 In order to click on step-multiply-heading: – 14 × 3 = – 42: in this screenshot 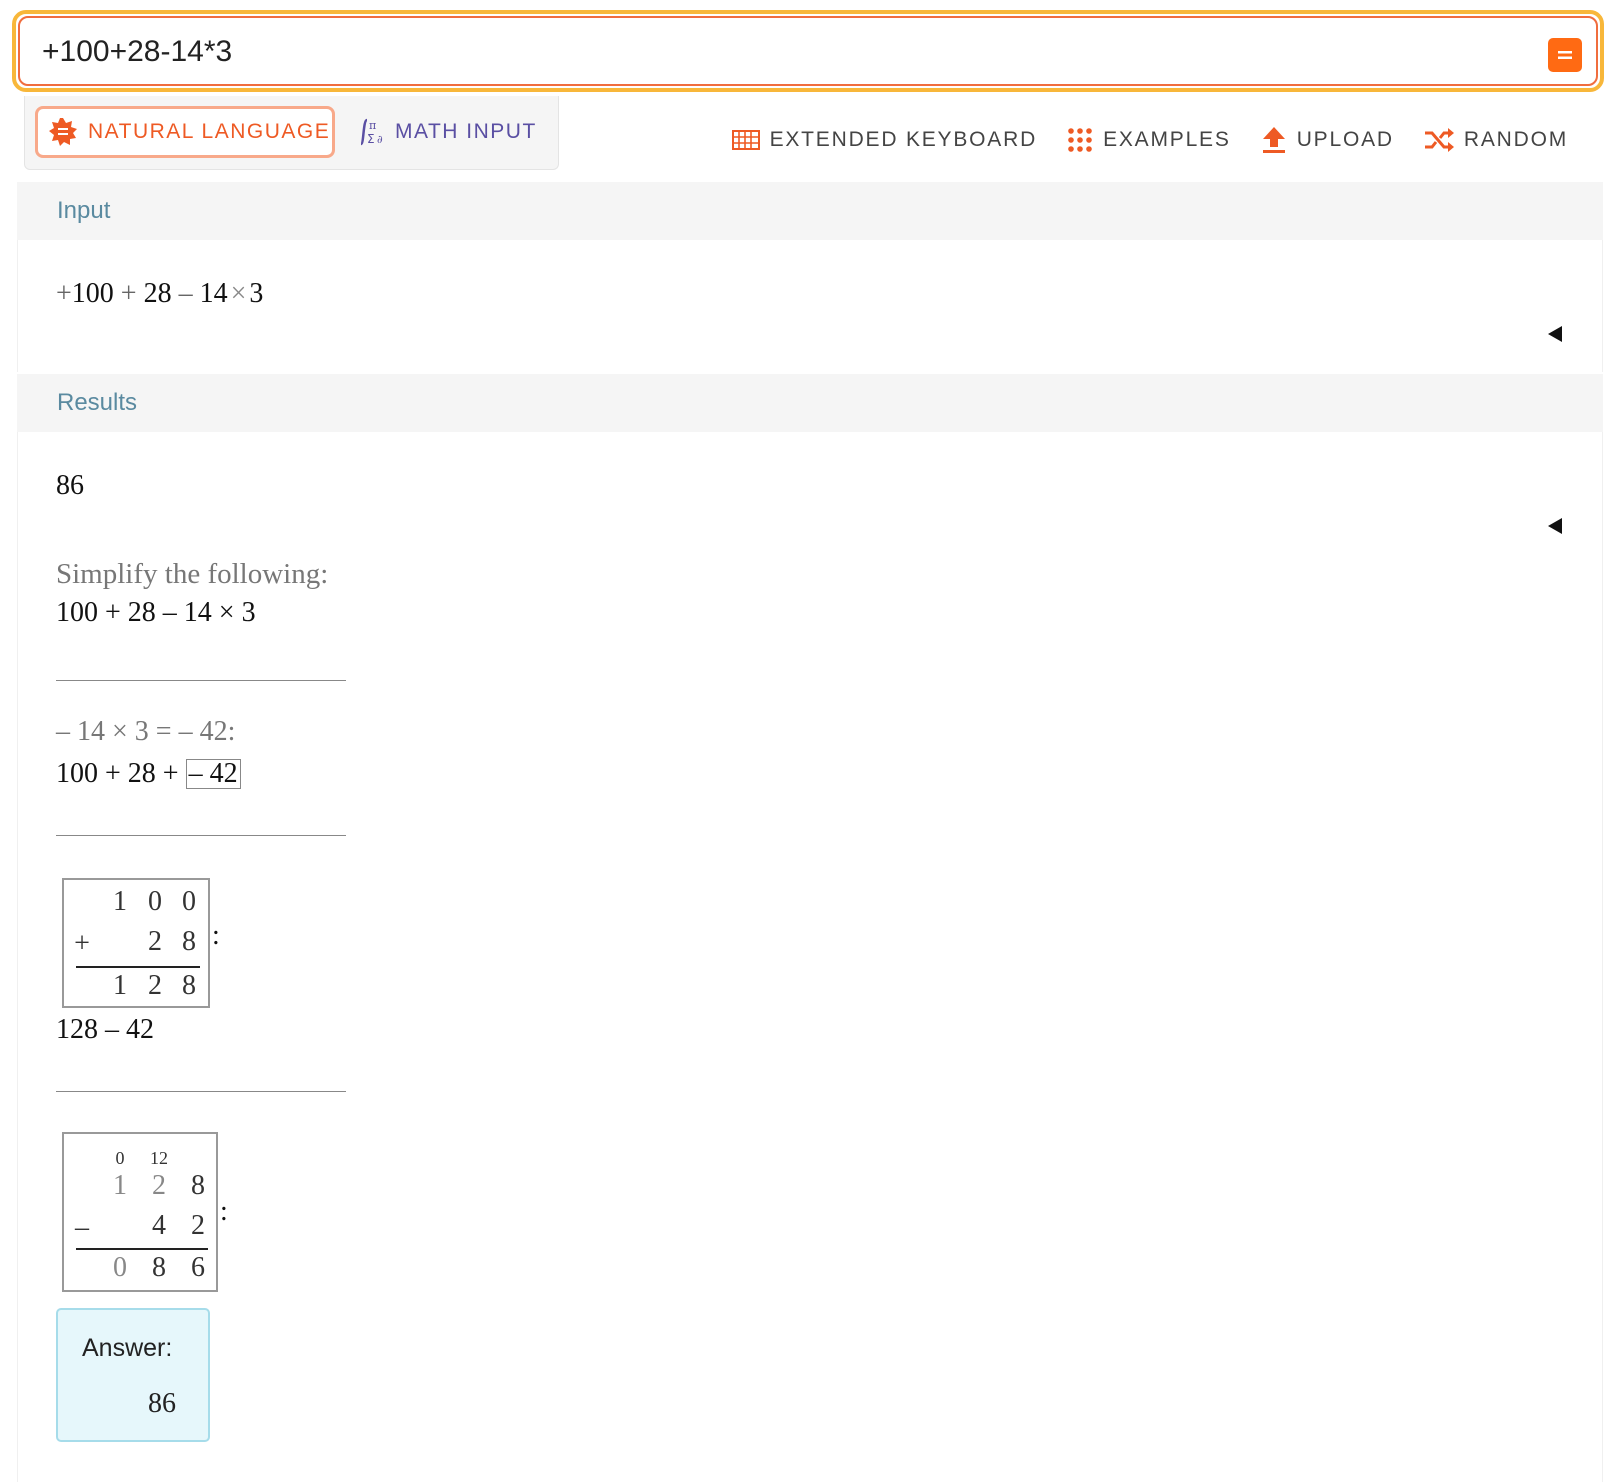, I will do `click(146, 731)`.